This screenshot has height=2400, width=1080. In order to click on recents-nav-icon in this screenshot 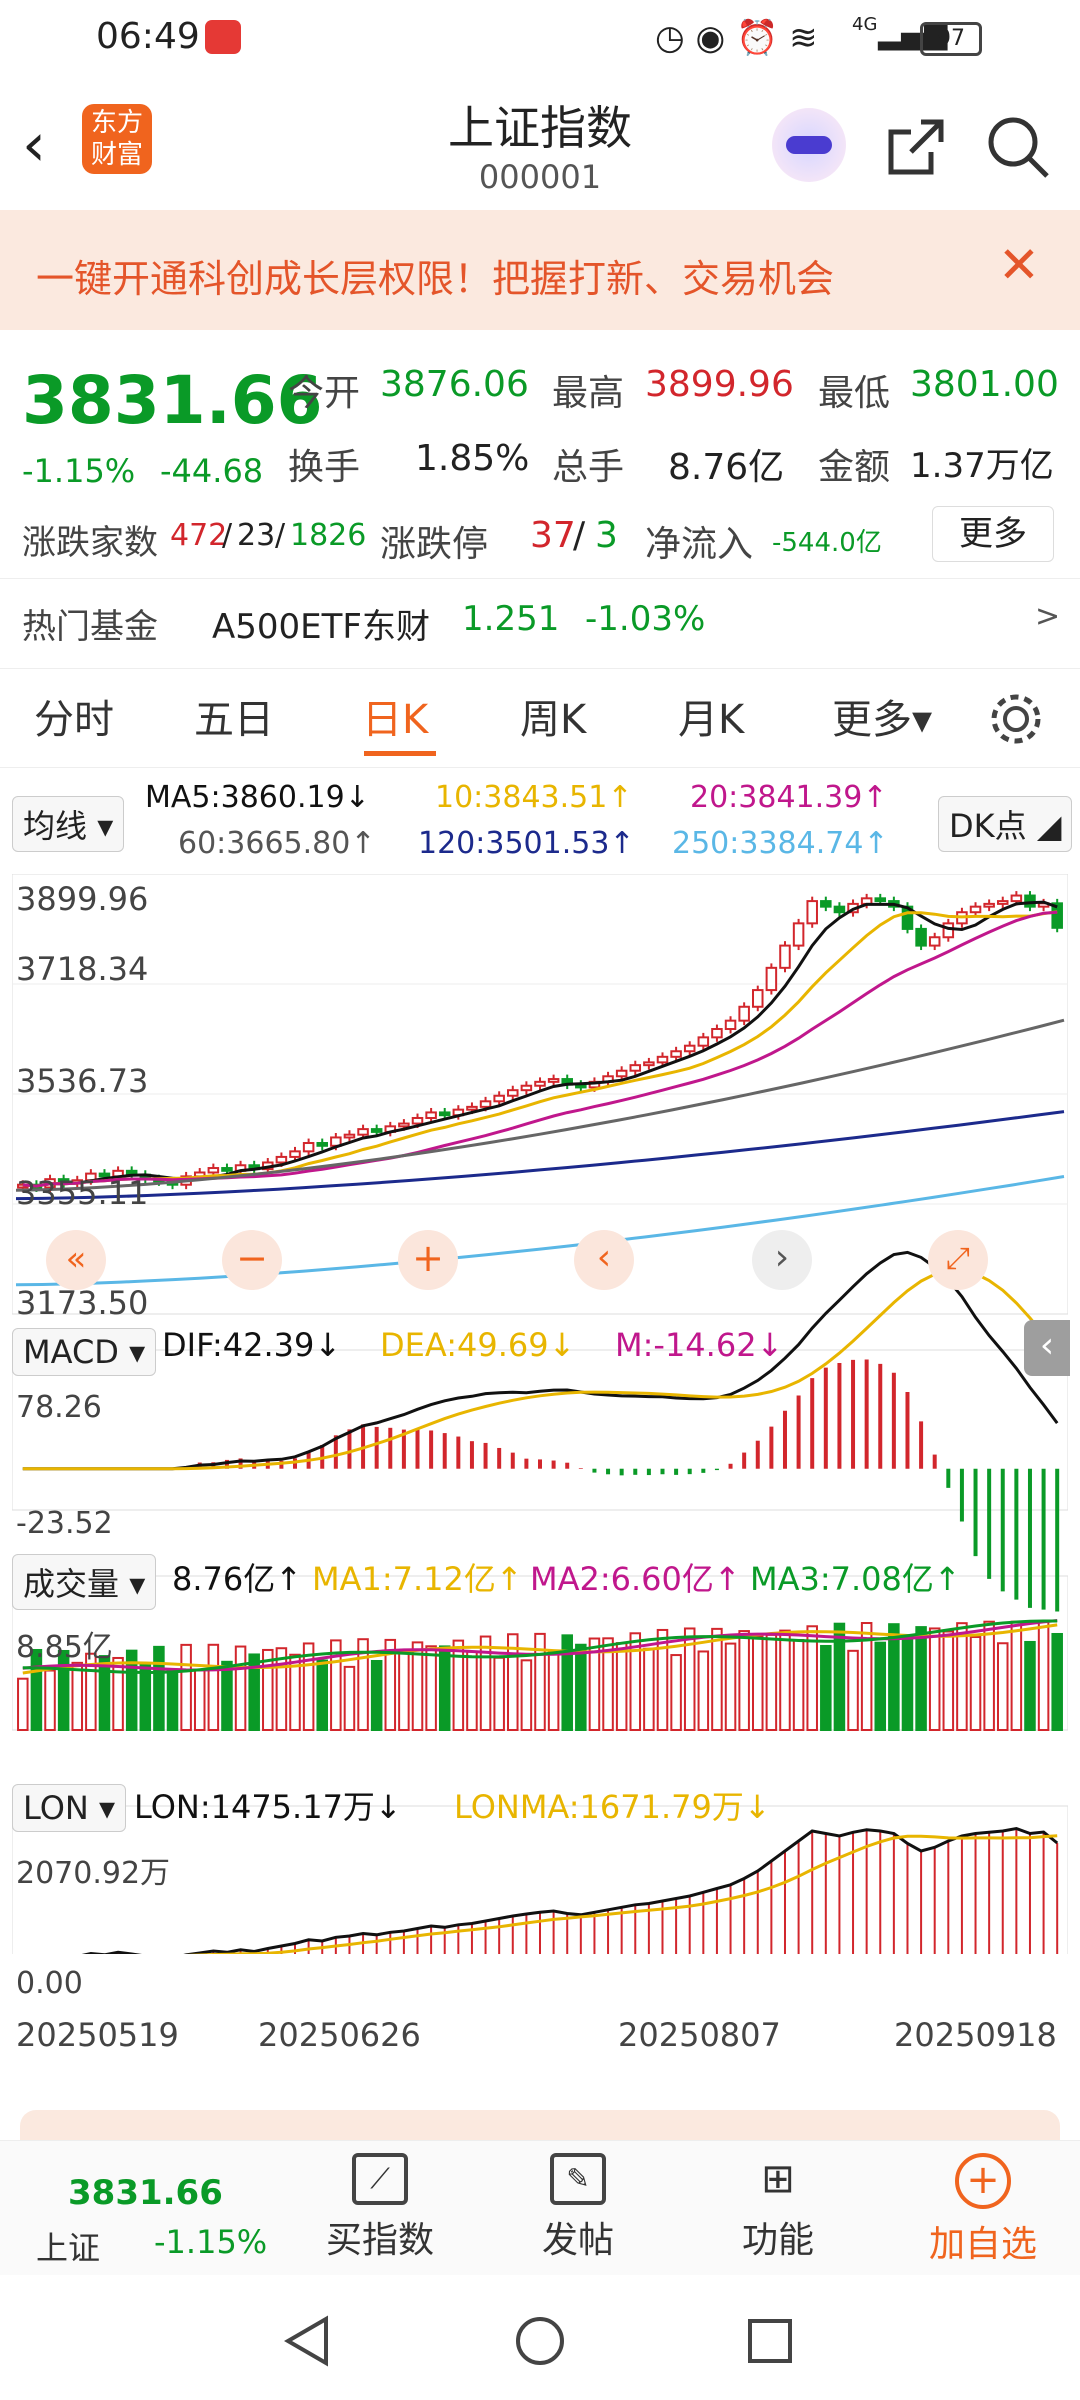, I will do `click(770, 2341)`.